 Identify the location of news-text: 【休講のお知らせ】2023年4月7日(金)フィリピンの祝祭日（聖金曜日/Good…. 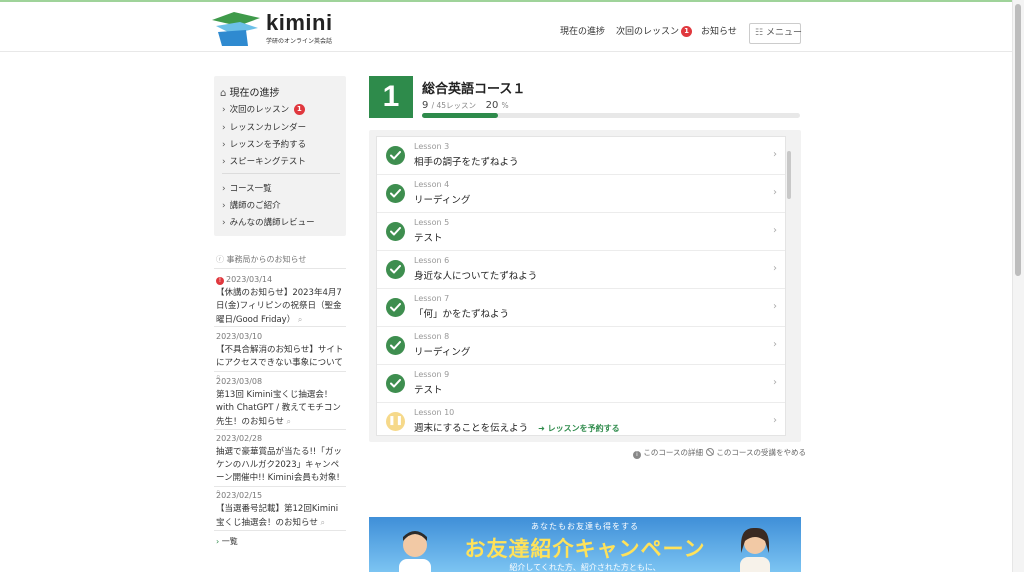
(281, 307).